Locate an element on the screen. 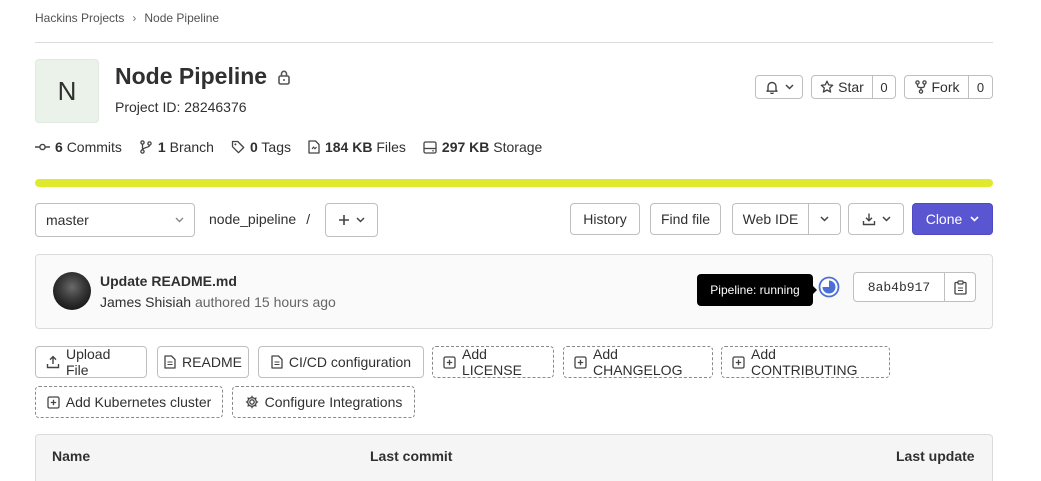  readme-button: README is located at coordinates (203, 362).